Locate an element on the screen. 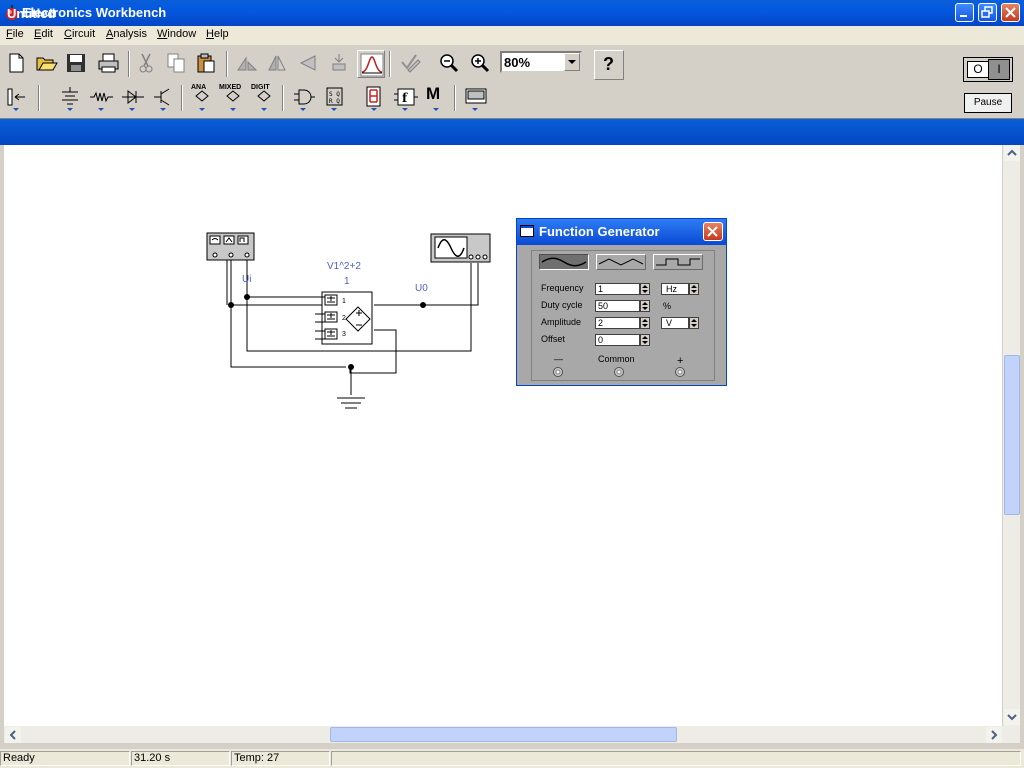  scroll-down-button is located at coordinates (1012, 717).